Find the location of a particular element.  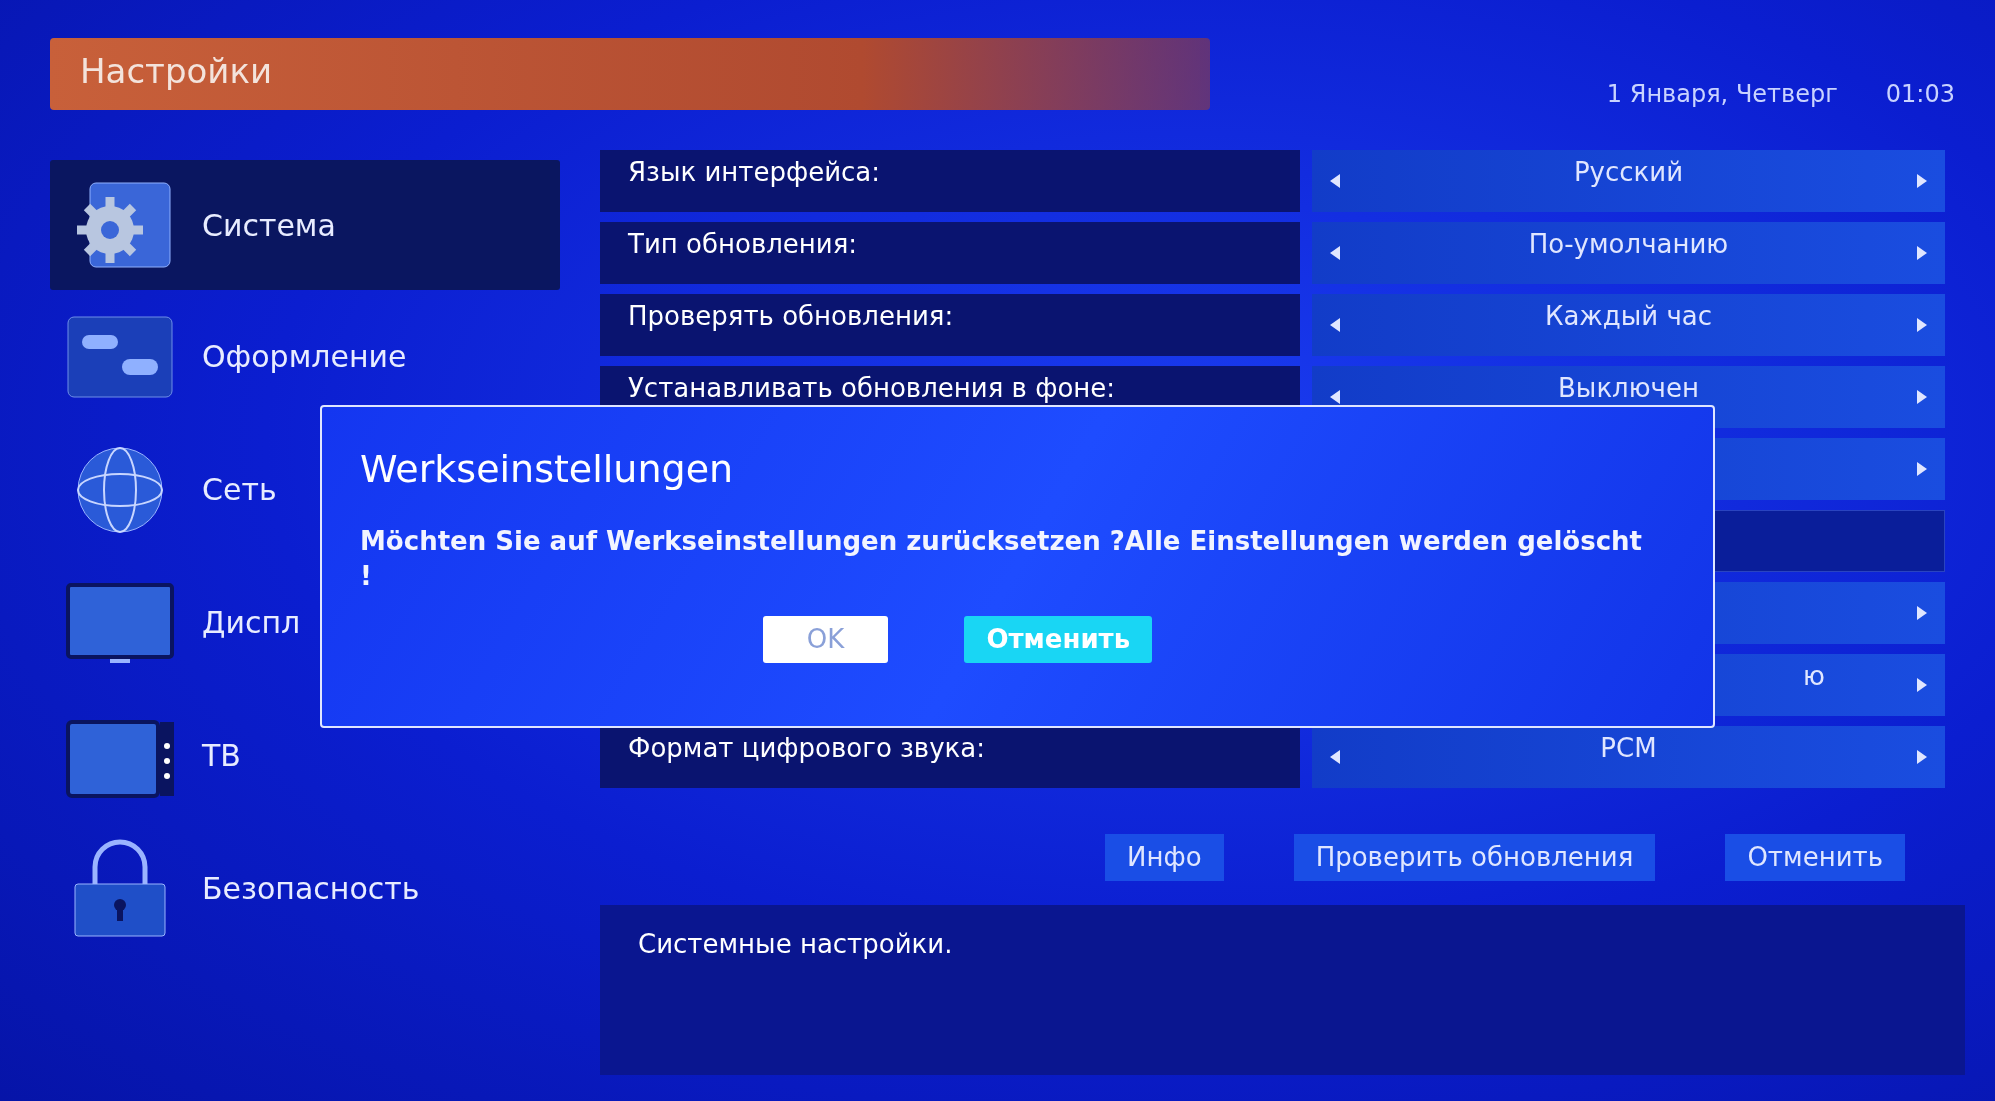

setting-label: Язык интерфейса: is located at coordinates (950, 181).